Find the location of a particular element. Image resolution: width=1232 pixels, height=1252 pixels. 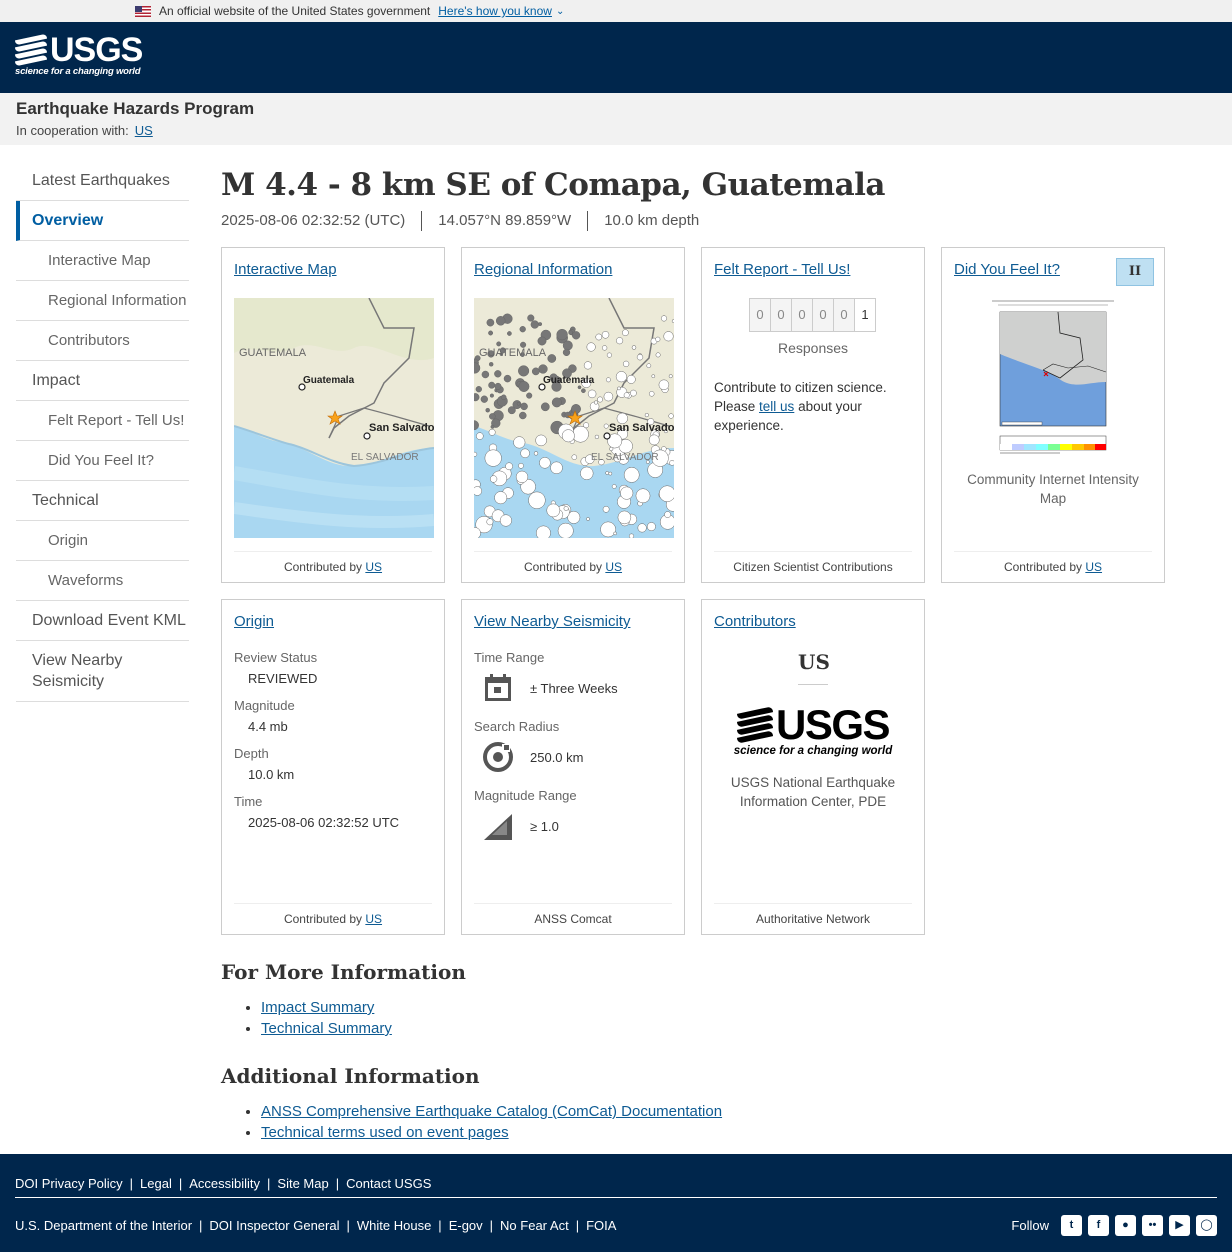

responses-counter: 0 0 0 0 0 1 is located at coordinates (813, 315).